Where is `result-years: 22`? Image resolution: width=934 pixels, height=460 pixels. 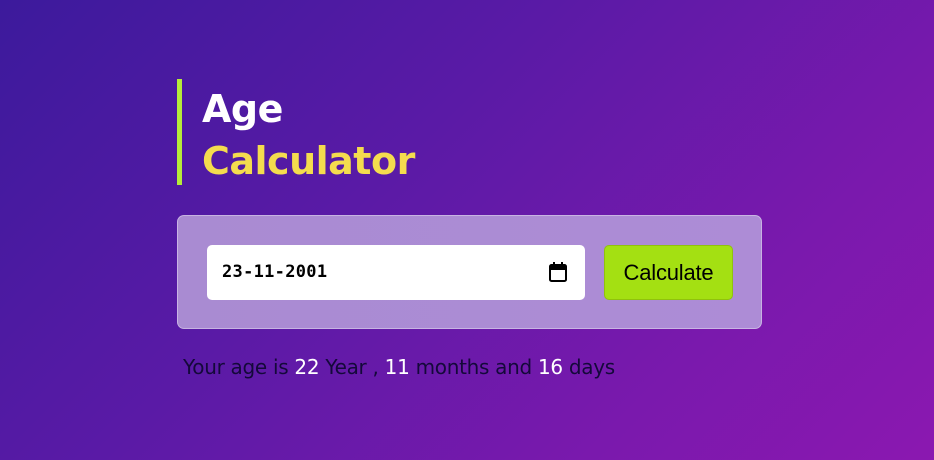
result-years: 22 is located at coordinates (307, 367).